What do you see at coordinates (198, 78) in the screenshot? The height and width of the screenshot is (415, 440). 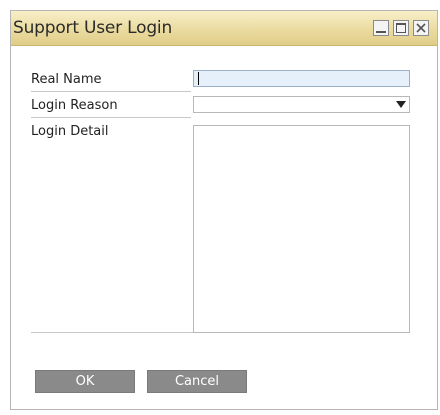 I see `text-caret` at bounding box center [198, 78].